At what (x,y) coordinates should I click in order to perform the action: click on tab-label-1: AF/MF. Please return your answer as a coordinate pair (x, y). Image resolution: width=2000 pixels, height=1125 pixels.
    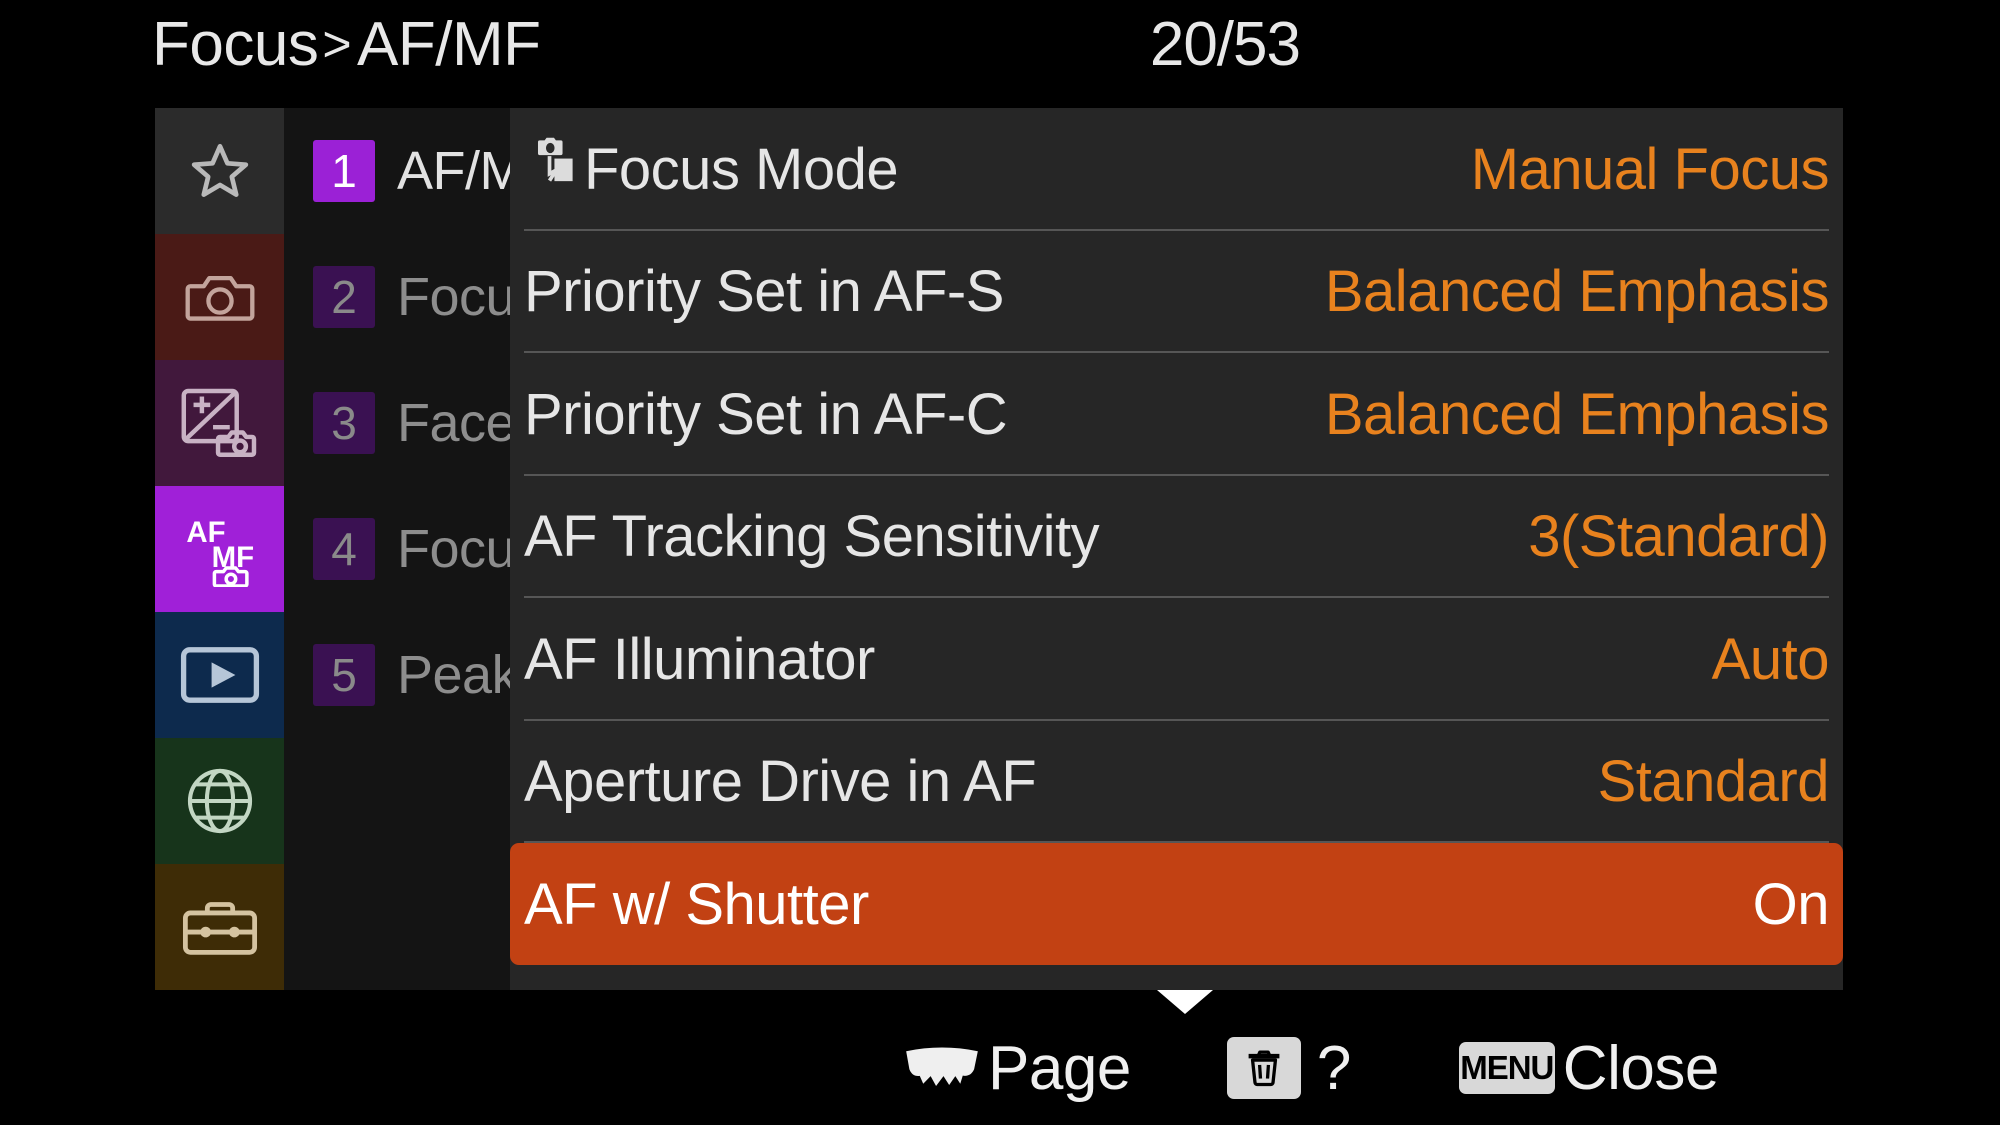
    Looking at the image, I should click on (453, 171).